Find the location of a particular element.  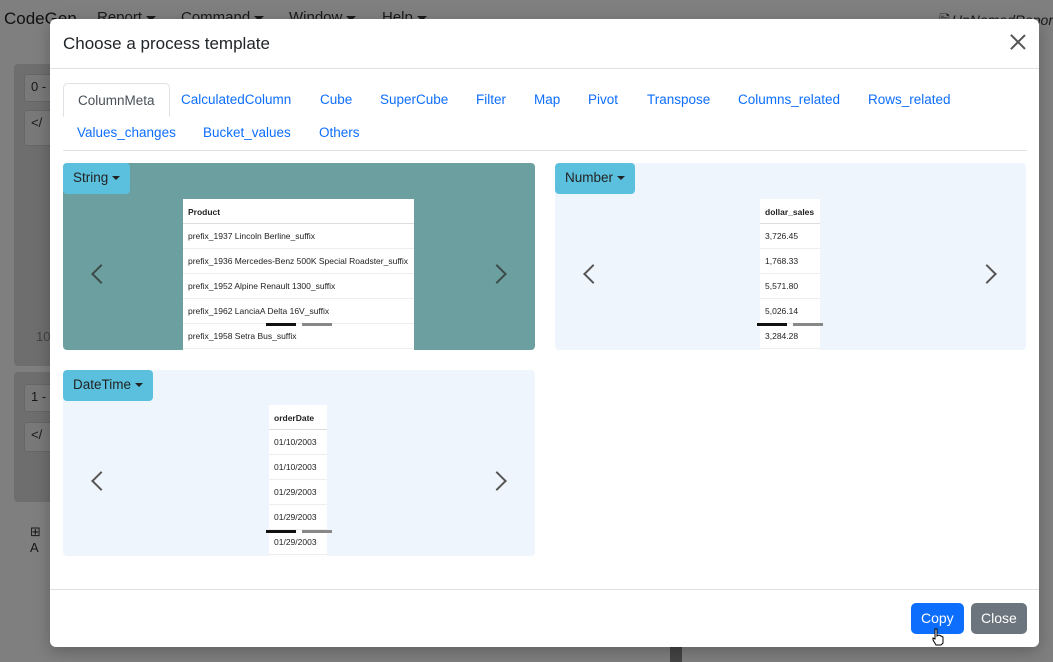

table-row: 1,768.33 is located at coordinates (790, 261).